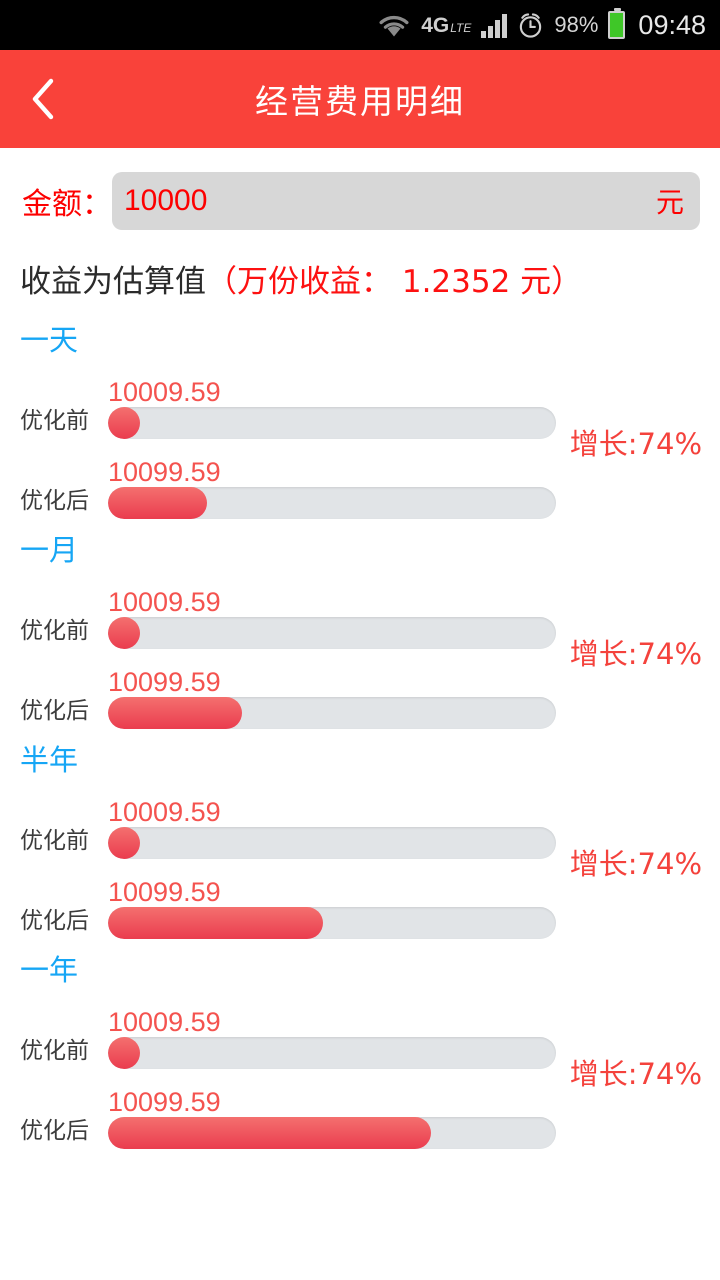  I want to click on app-bar: 经营费用明细, so click(360, 99).